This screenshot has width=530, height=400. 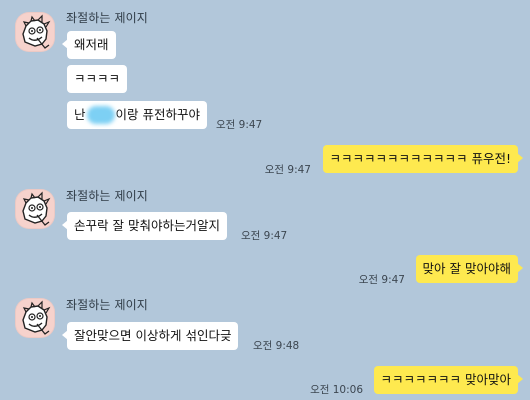 I want to click on incoming-message-bubble: ㅋㅋㅋㅋ, so click(x=97, y=79).